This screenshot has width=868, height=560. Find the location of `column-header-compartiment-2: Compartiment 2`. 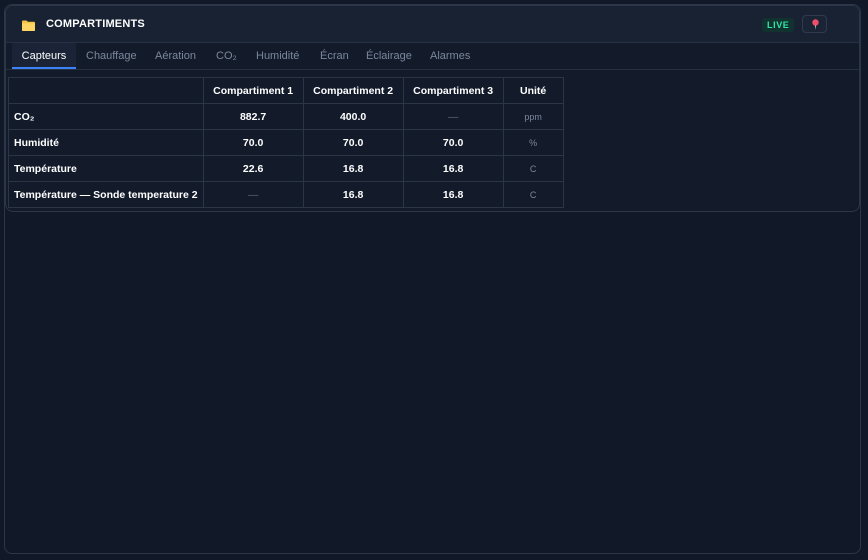

column-header-compartiment-2: Compartiment 2 is located at coordinates (353, 90).